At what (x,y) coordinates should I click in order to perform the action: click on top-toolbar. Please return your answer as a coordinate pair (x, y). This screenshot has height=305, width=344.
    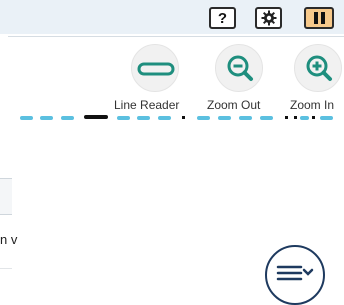
    Looking at the image, I should click on (172, 17).